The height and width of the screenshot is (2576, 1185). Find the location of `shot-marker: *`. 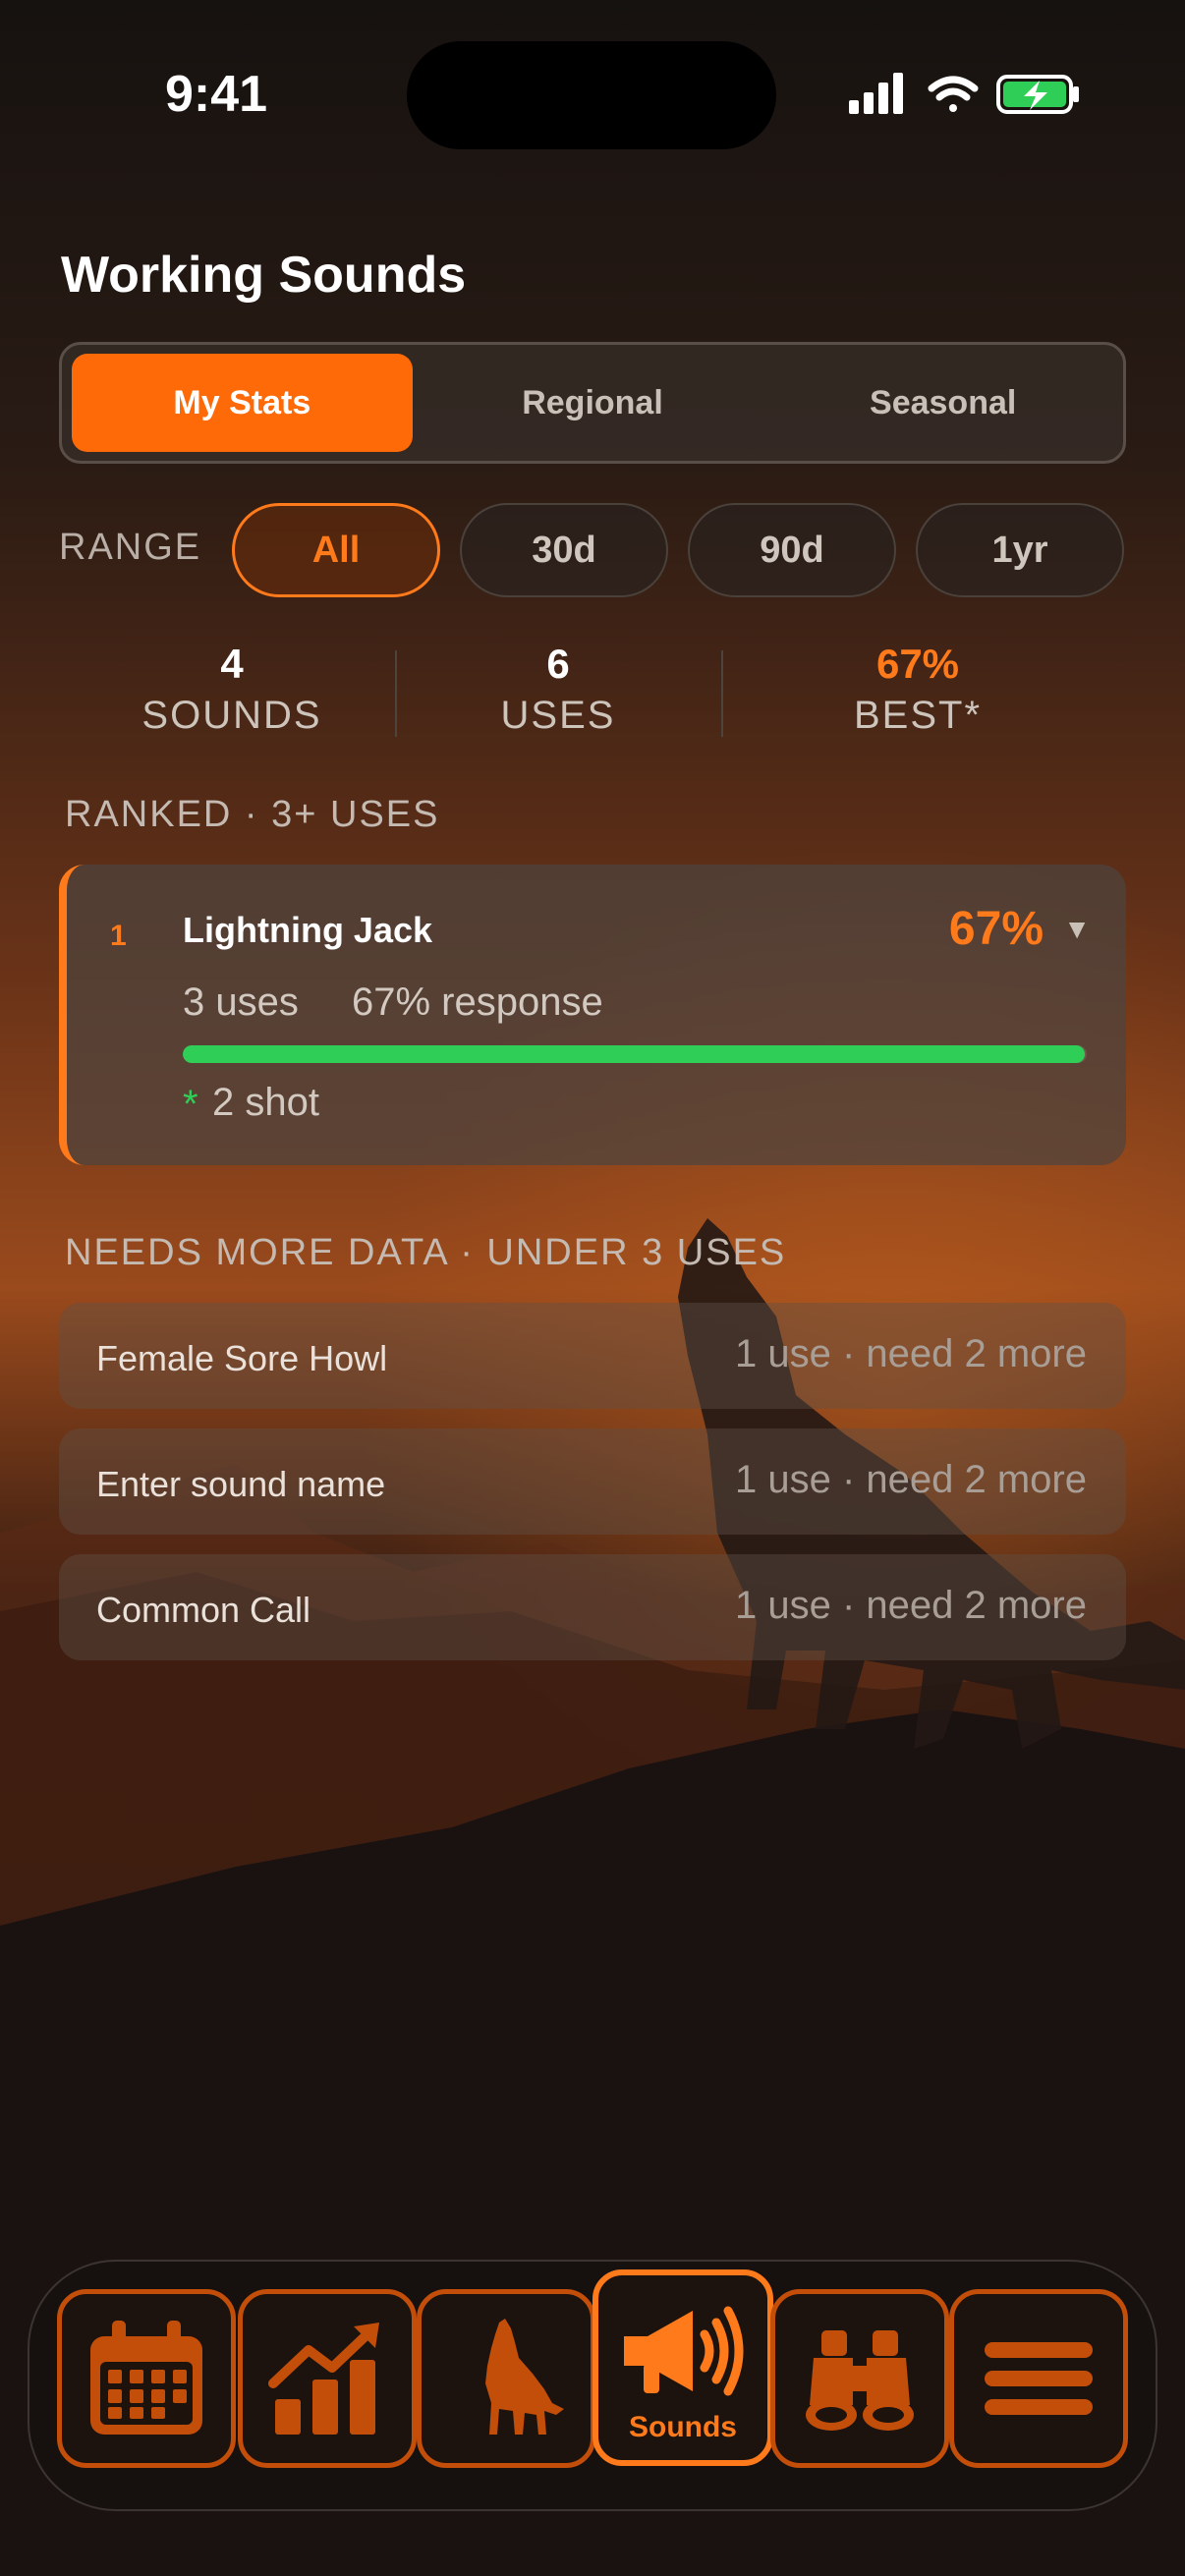

shot-marker: * is located at coordinates (191, 1104).